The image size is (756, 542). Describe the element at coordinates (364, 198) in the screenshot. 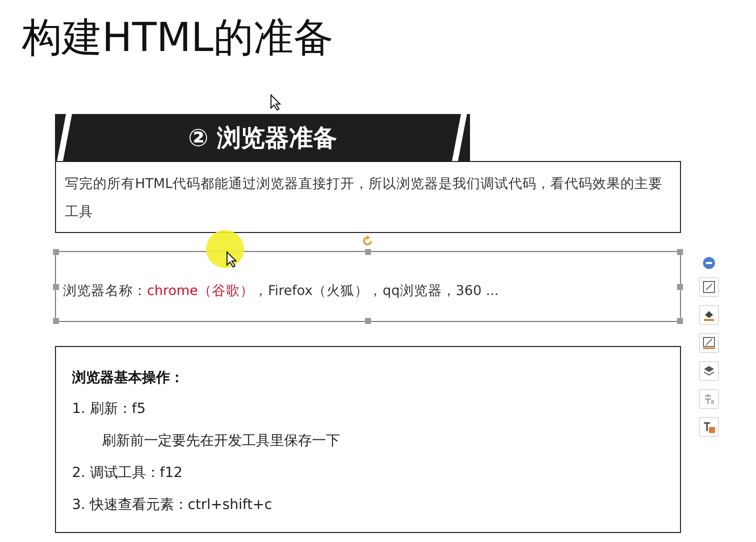

I see `intro-text: 写完的所有HTML代码都能通过浏览器直接打开，所以浏览器是我们调试代码，看代码效果的主要工具` at that location.